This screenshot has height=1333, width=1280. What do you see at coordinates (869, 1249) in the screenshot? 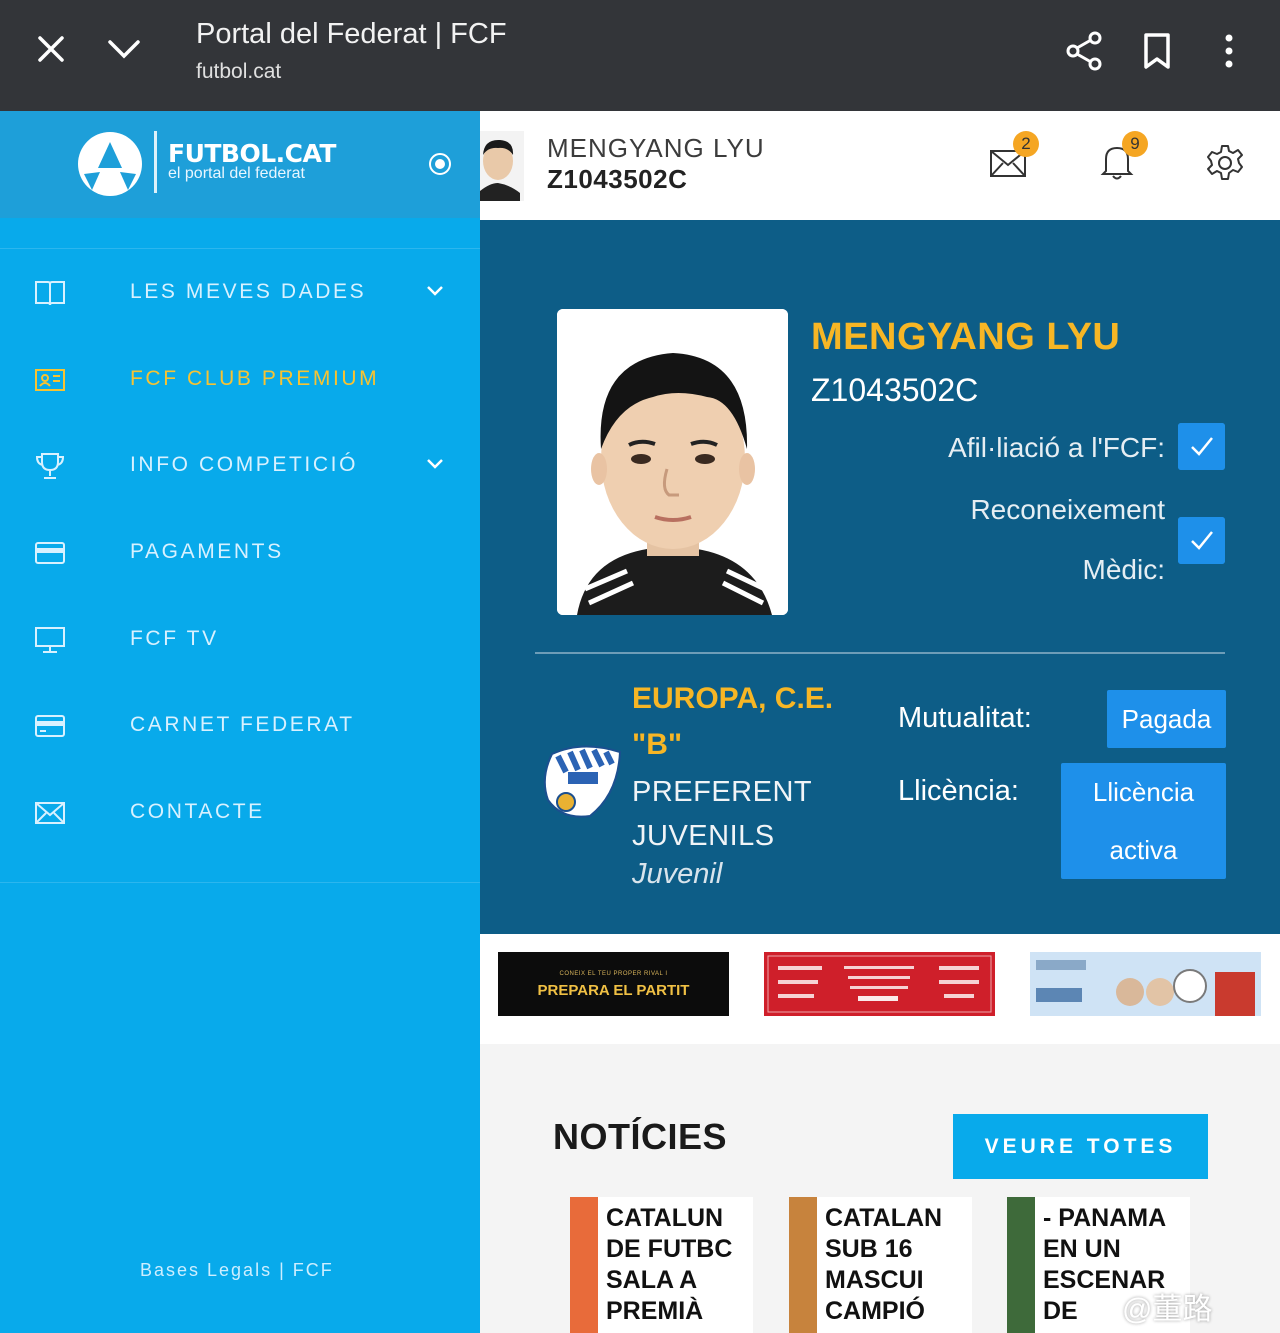
I see `news-card-line: SUB 16` at bounding box center [869, 1249].